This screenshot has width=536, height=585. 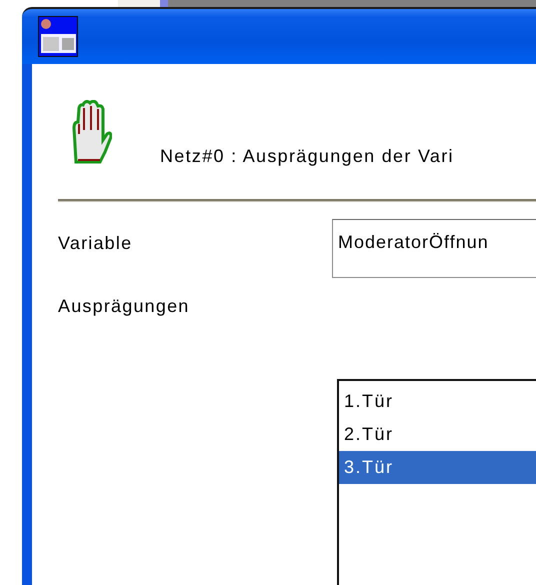 I want to click on header-text: Netz#0 : Ausprägungen der Vari, so click(x=307, y=156).